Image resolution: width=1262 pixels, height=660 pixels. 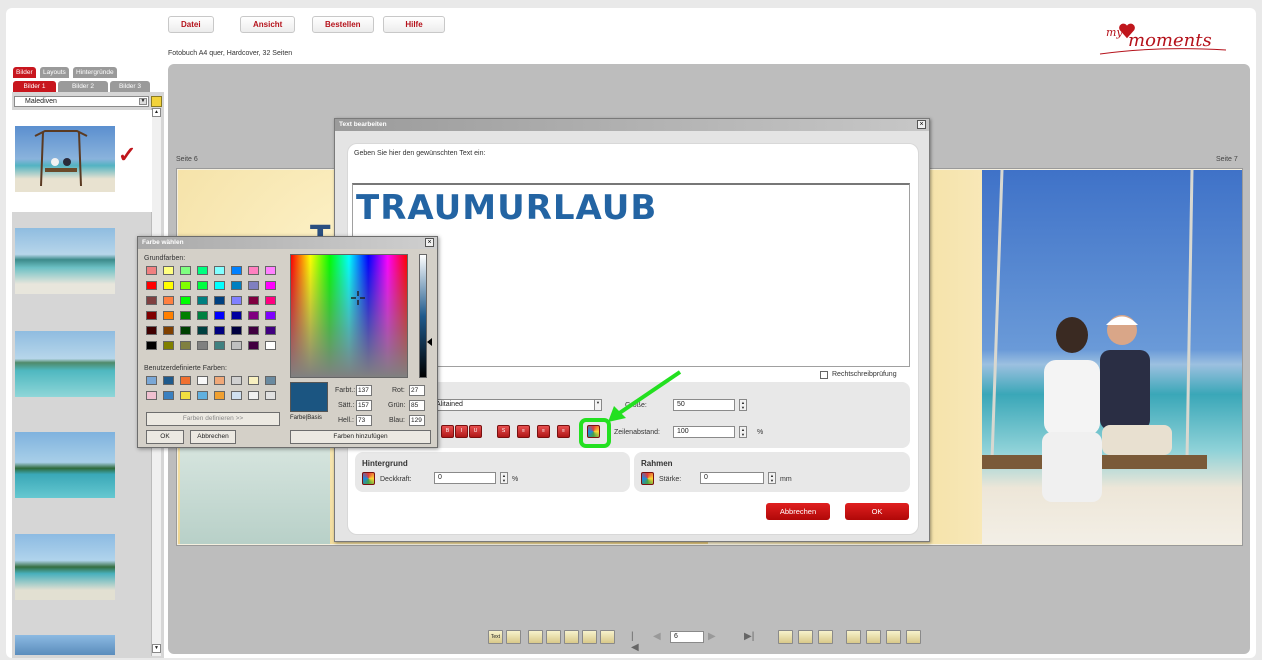 What do you see at coordinates (543, 431) in the screenshot?
I see `align-center-button: ≡` at bounding box center [543, 431].